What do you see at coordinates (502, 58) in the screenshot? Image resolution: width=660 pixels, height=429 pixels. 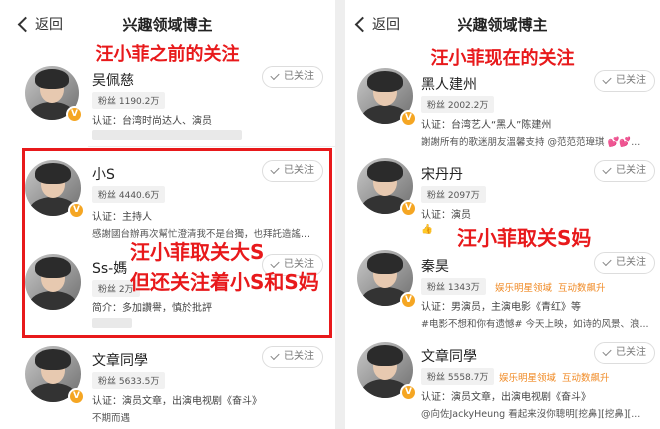 I see `right-section-label: 汪小菲现在的关注` at bounding box center [502, 58].